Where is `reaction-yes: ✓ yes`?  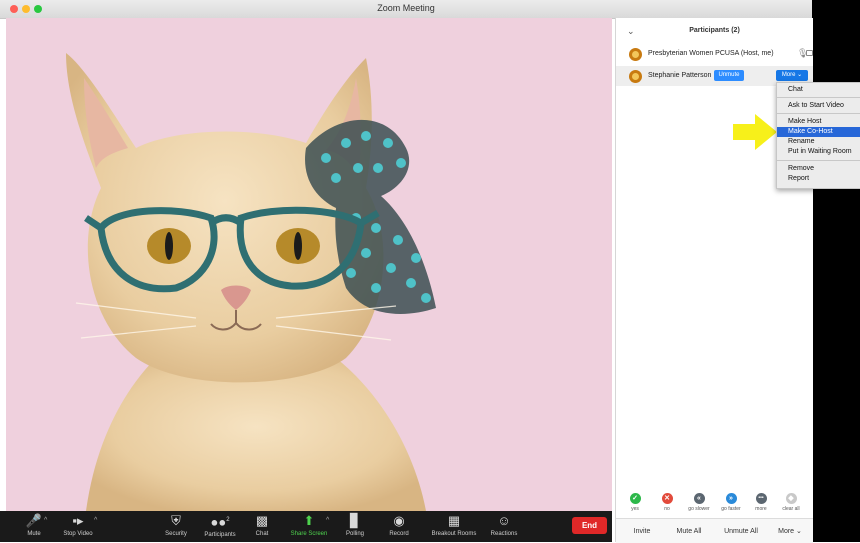 reaction-yes: ✓ yes is located at coordinates (635, 502).